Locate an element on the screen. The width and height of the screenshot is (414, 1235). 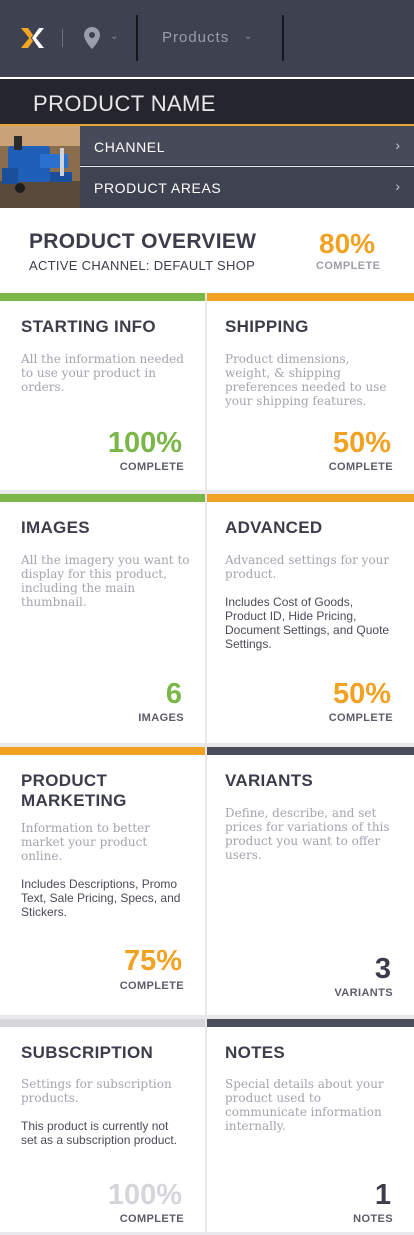
card-title: NOTES is located at coordinates (255, 1052).